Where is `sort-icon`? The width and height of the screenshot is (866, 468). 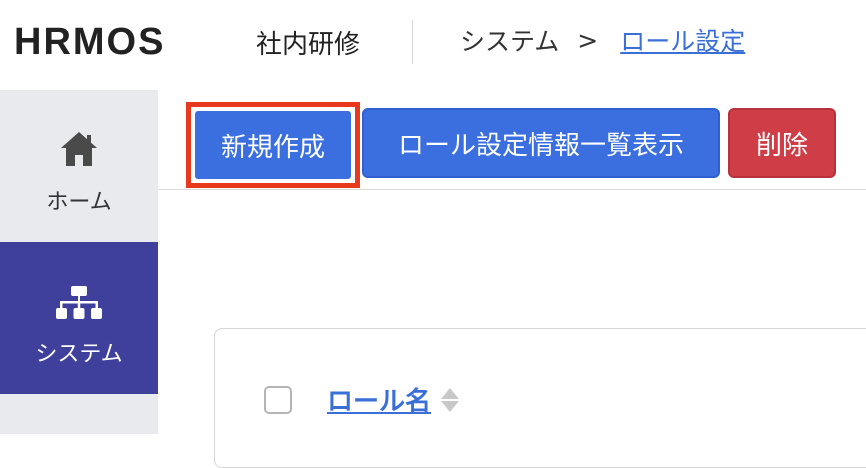 sort-icon is located at coordinates (450, 399).